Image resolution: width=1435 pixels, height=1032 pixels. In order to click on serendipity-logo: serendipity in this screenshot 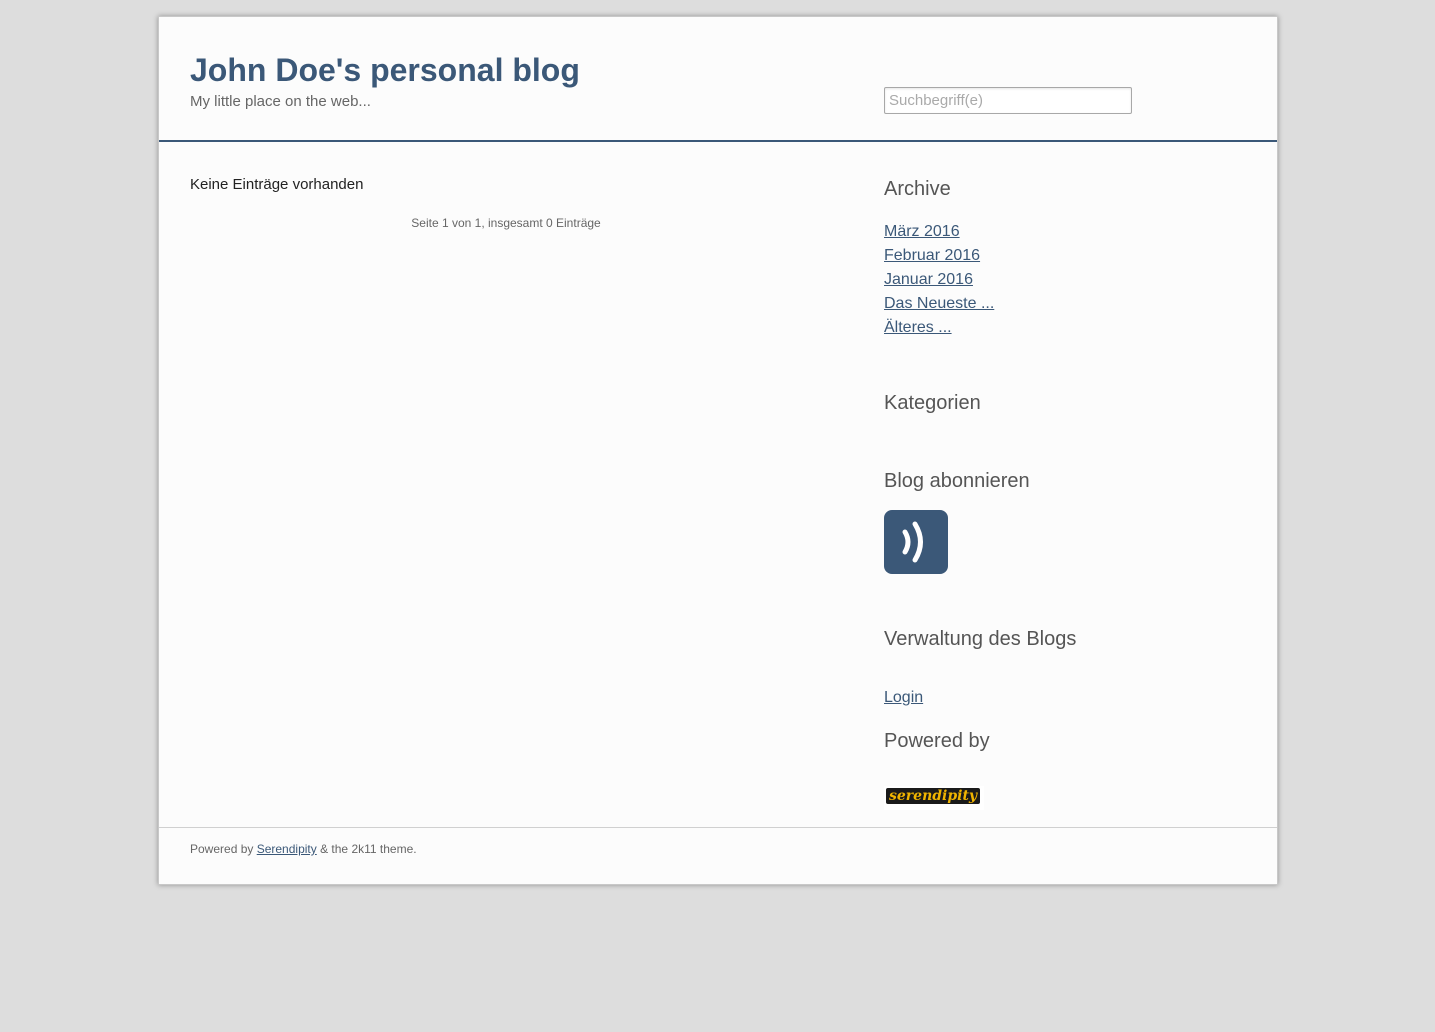, I will do `click(934, 798)`.